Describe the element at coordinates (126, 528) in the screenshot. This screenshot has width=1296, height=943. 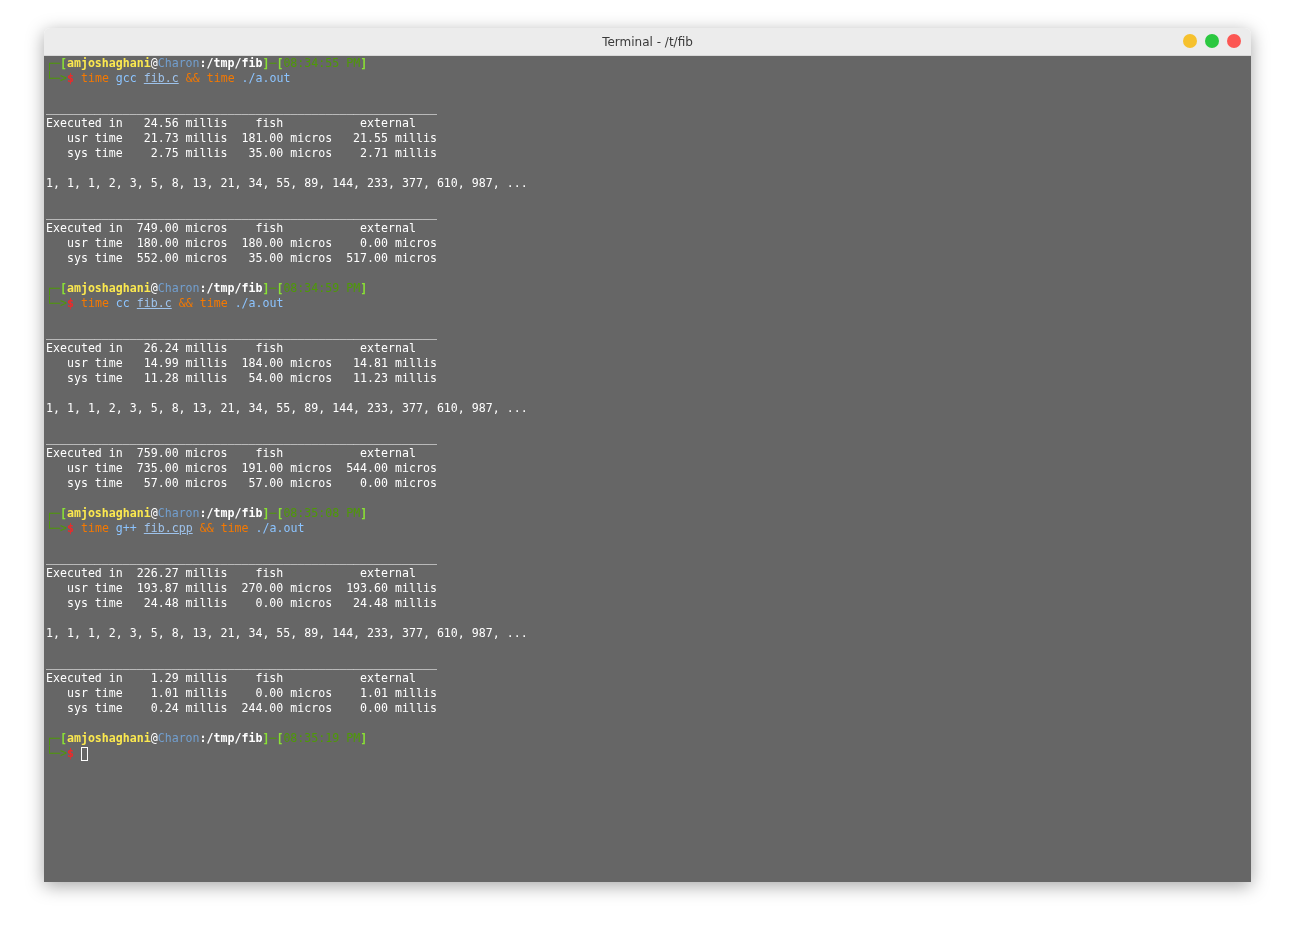
I see `command-name: g++` at that location.